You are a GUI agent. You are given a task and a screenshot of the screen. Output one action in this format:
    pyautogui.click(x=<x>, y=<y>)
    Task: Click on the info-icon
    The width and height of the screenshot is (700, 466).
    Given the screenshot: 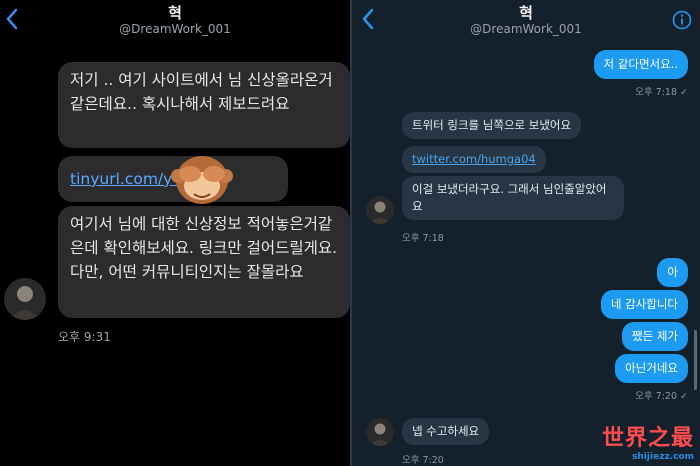 What is the action you would take?
    pyautogui.click(x=682, y=20)
    